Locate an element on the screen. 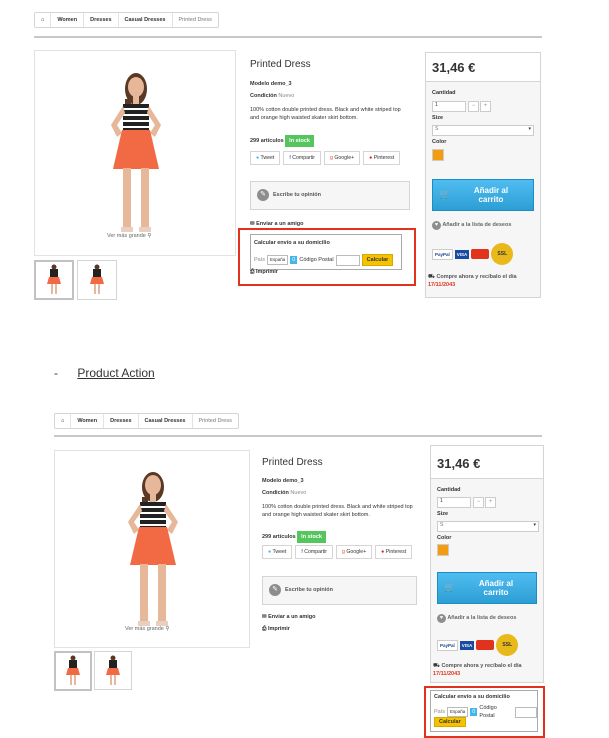 This screenshot has width=609, height=738. postcode-label: Código Postal is located at coordinates (488, 712).